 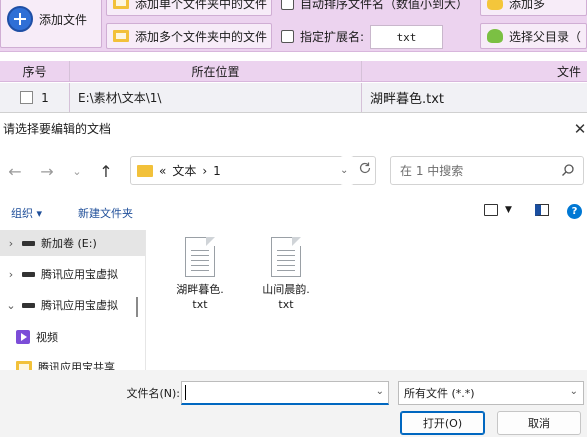 I want to click on grid-header: 序号 所在位置 文件, so click(x=293, y=71).